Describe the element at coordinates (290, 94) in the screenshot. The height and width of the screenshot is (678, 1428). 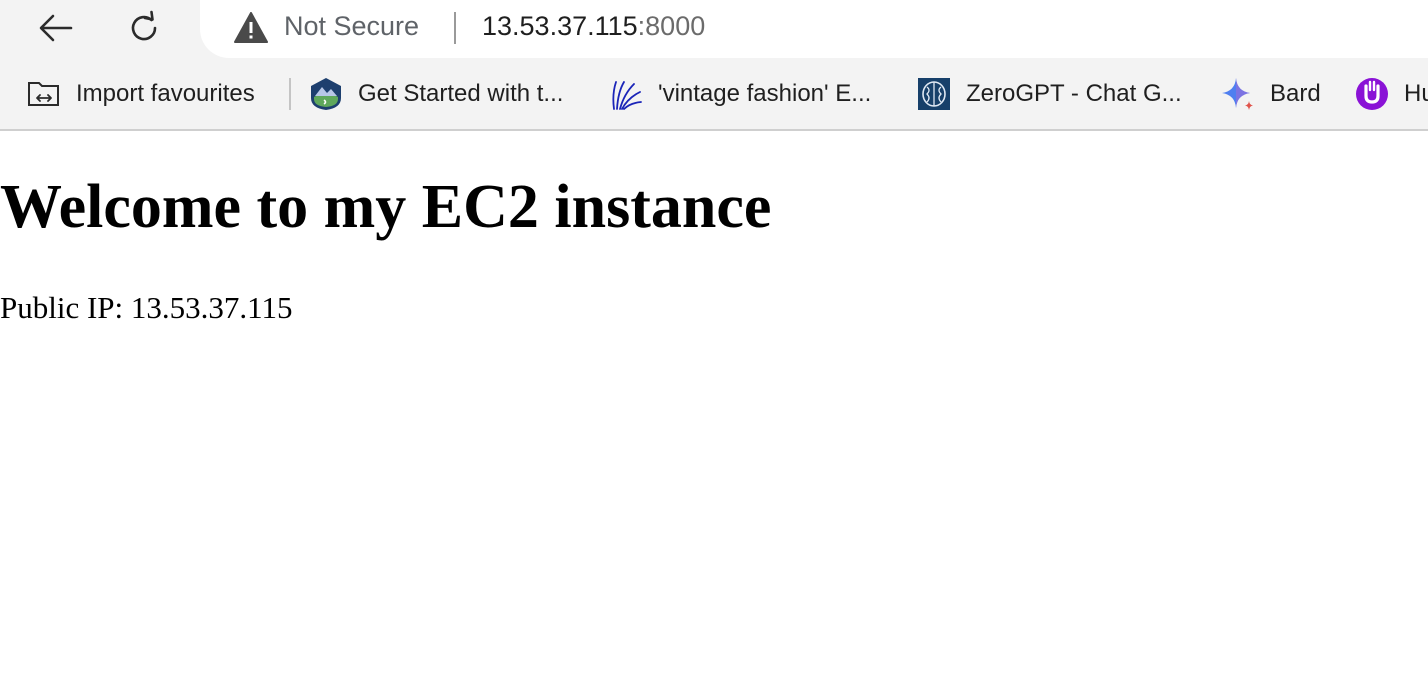
I see `bookmarks-separator` at that location.